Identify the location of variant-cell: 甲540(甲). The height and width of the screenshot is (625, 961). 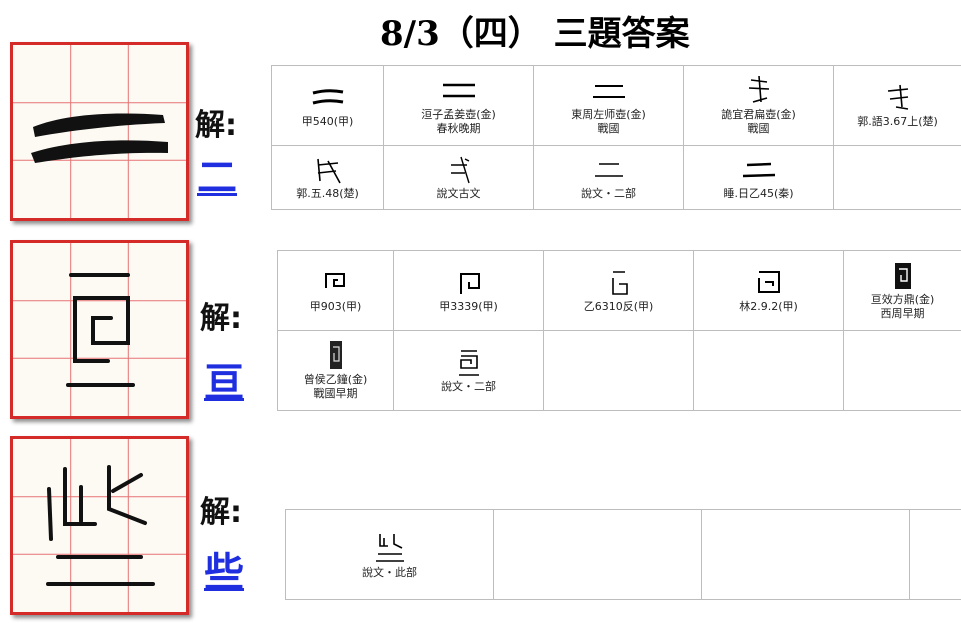
(327, 105).